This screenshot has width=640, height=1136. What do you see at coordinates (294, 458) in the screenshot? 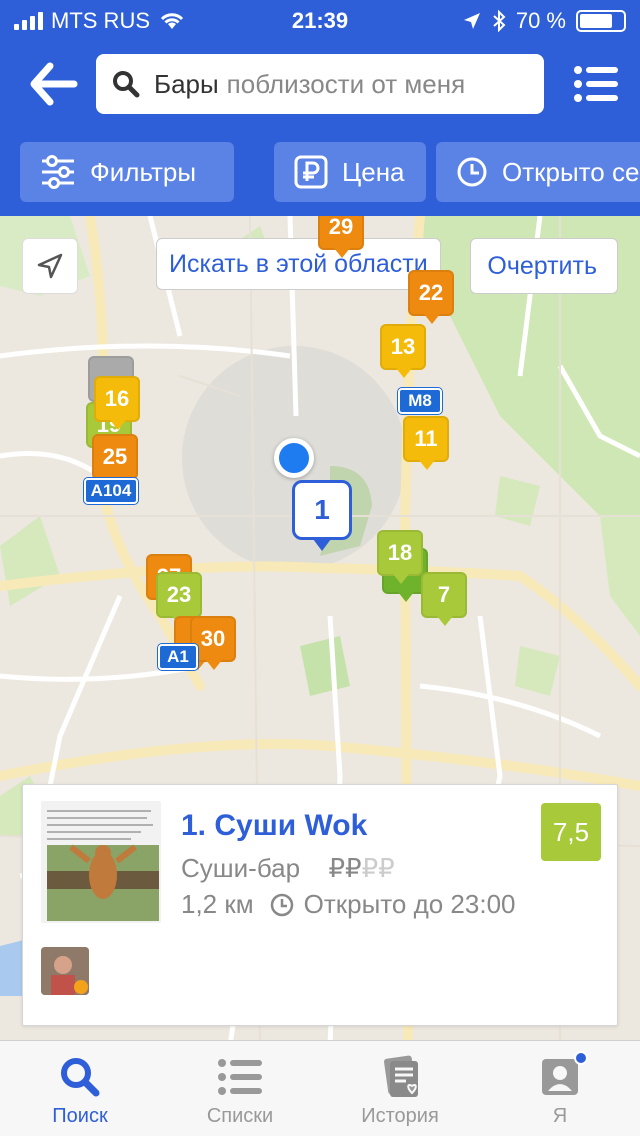
I see `user-location-dot` at bounding box center [294, 458].